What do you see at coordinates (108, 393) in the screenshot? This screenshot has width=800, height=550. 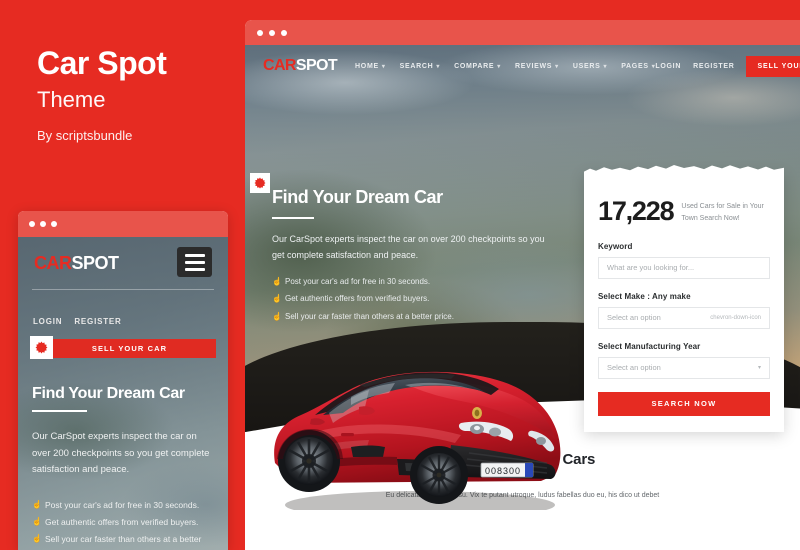 I see `mobile-hero-heading: Find Your Dream Car` at bounding box center [108, 393].